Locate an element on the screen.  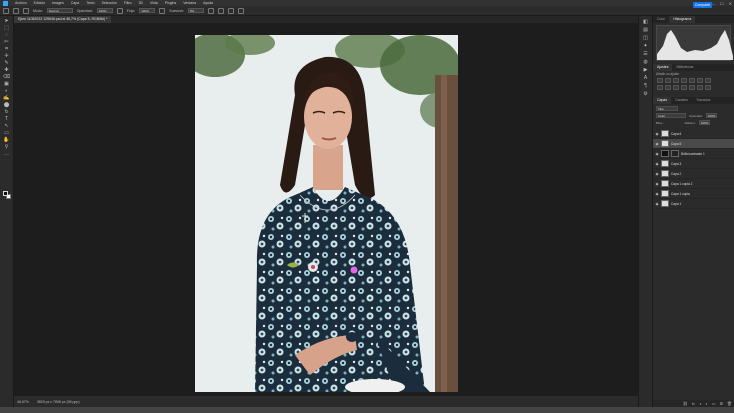
panel-toggle-icon: ◍ is located at coordinates (645, 62).